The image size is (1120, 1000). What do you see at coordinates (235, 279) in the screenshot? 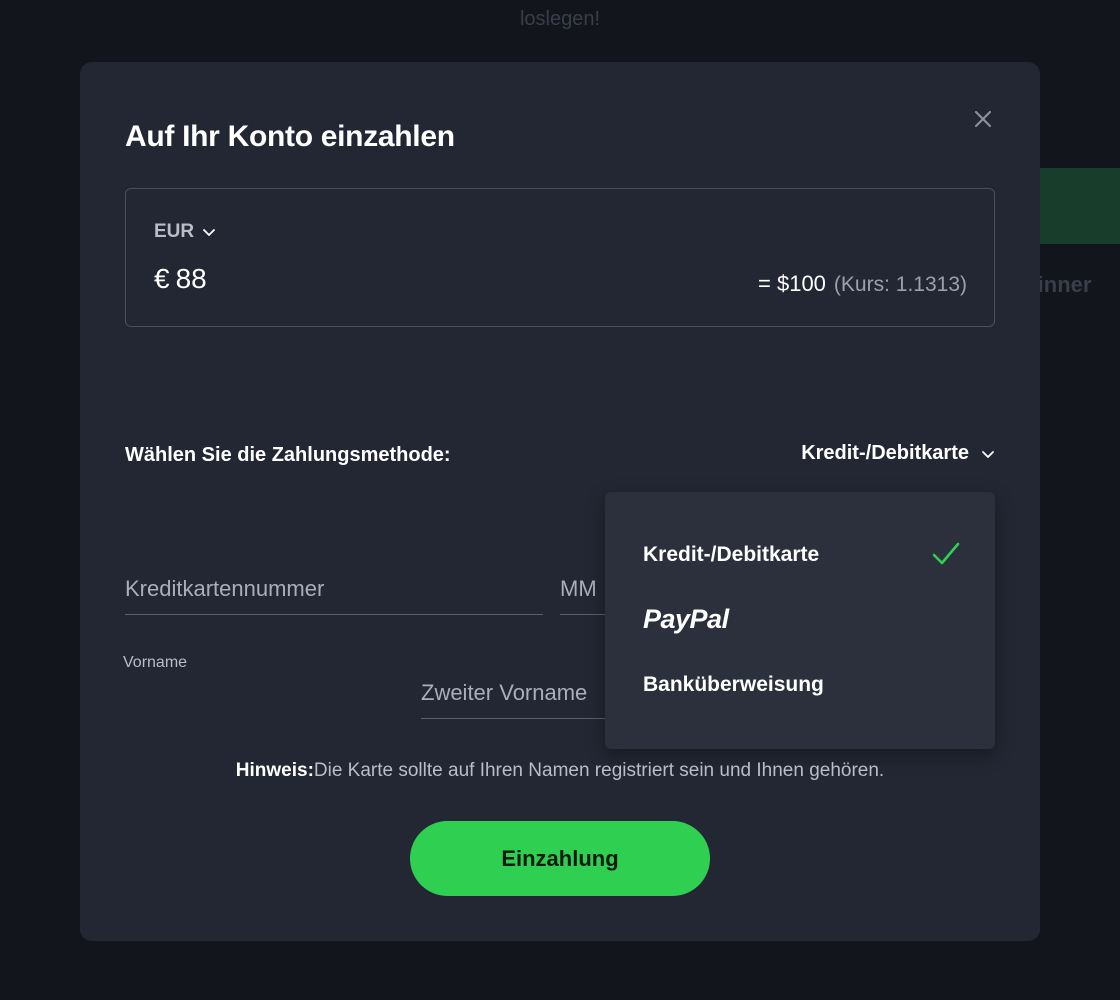
I see `amount-input` at bounding box center [235, 279].